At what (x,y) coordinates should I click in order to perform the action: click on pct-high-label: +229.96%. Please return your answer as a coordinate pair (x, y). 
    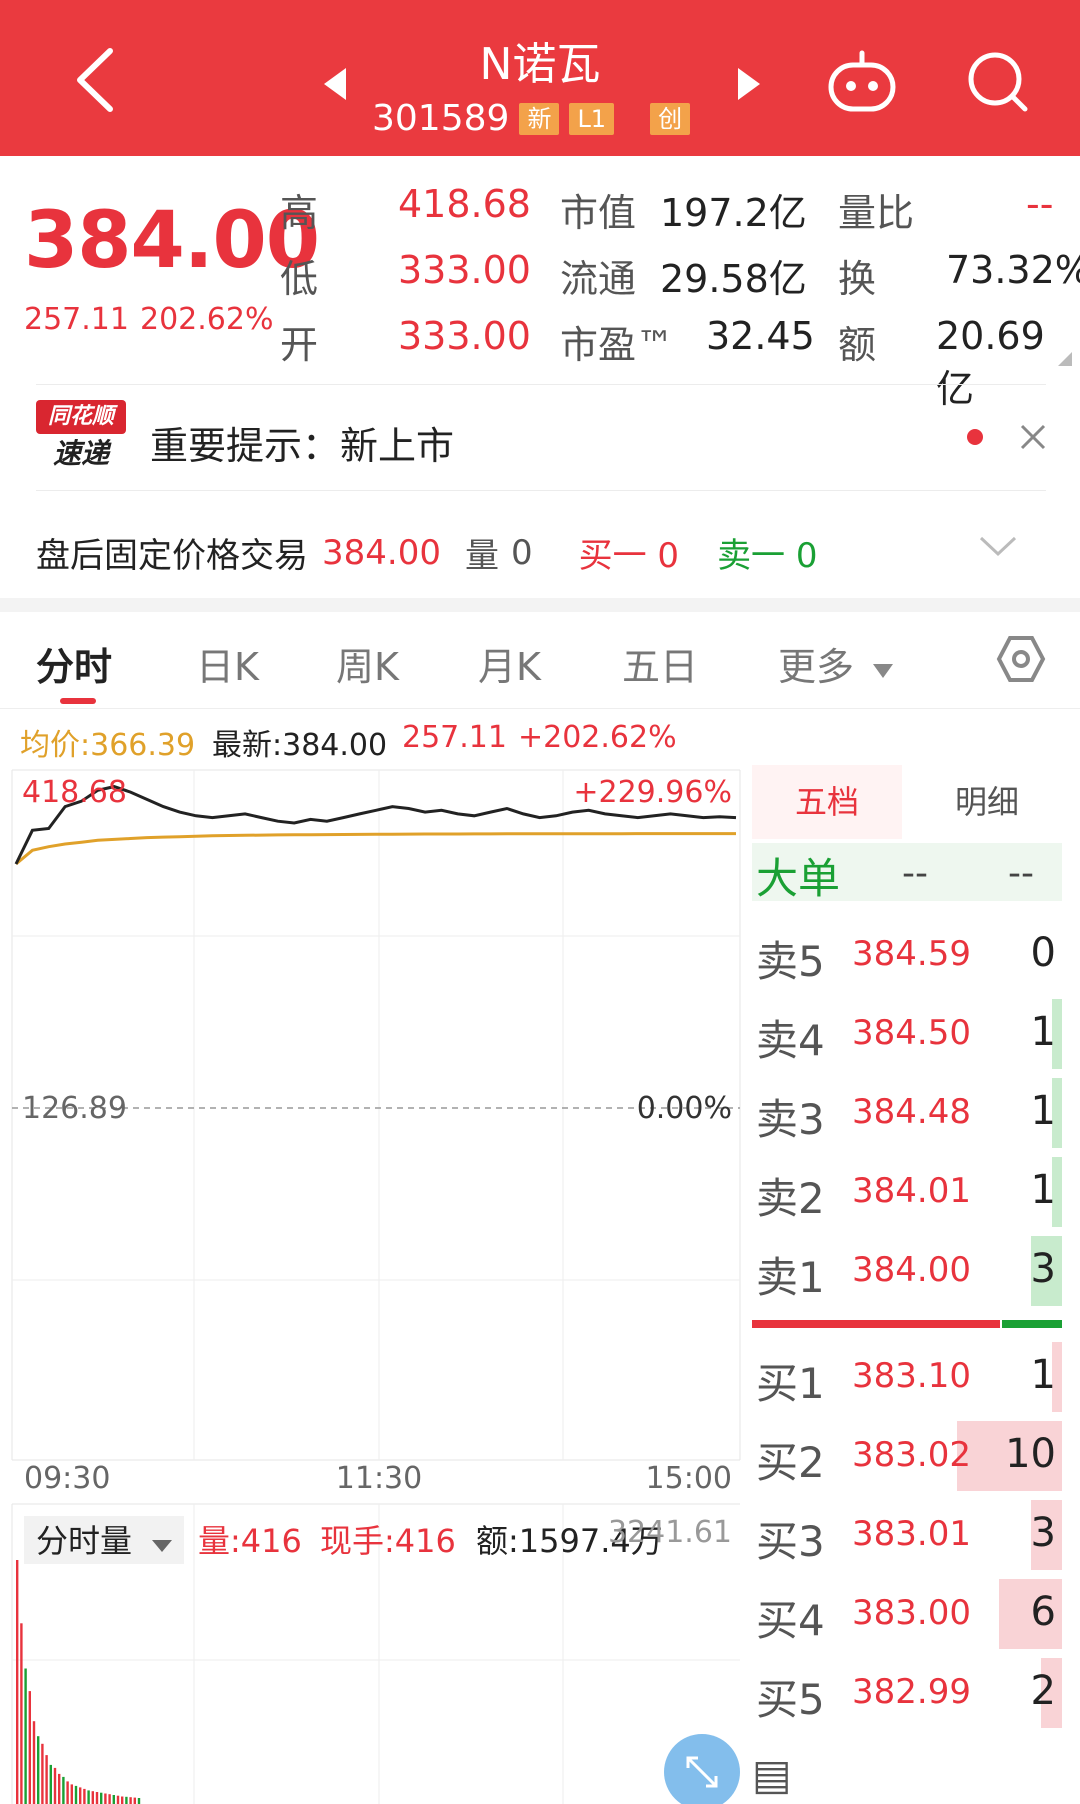
    Looking at the image, I should click on (652, 792).